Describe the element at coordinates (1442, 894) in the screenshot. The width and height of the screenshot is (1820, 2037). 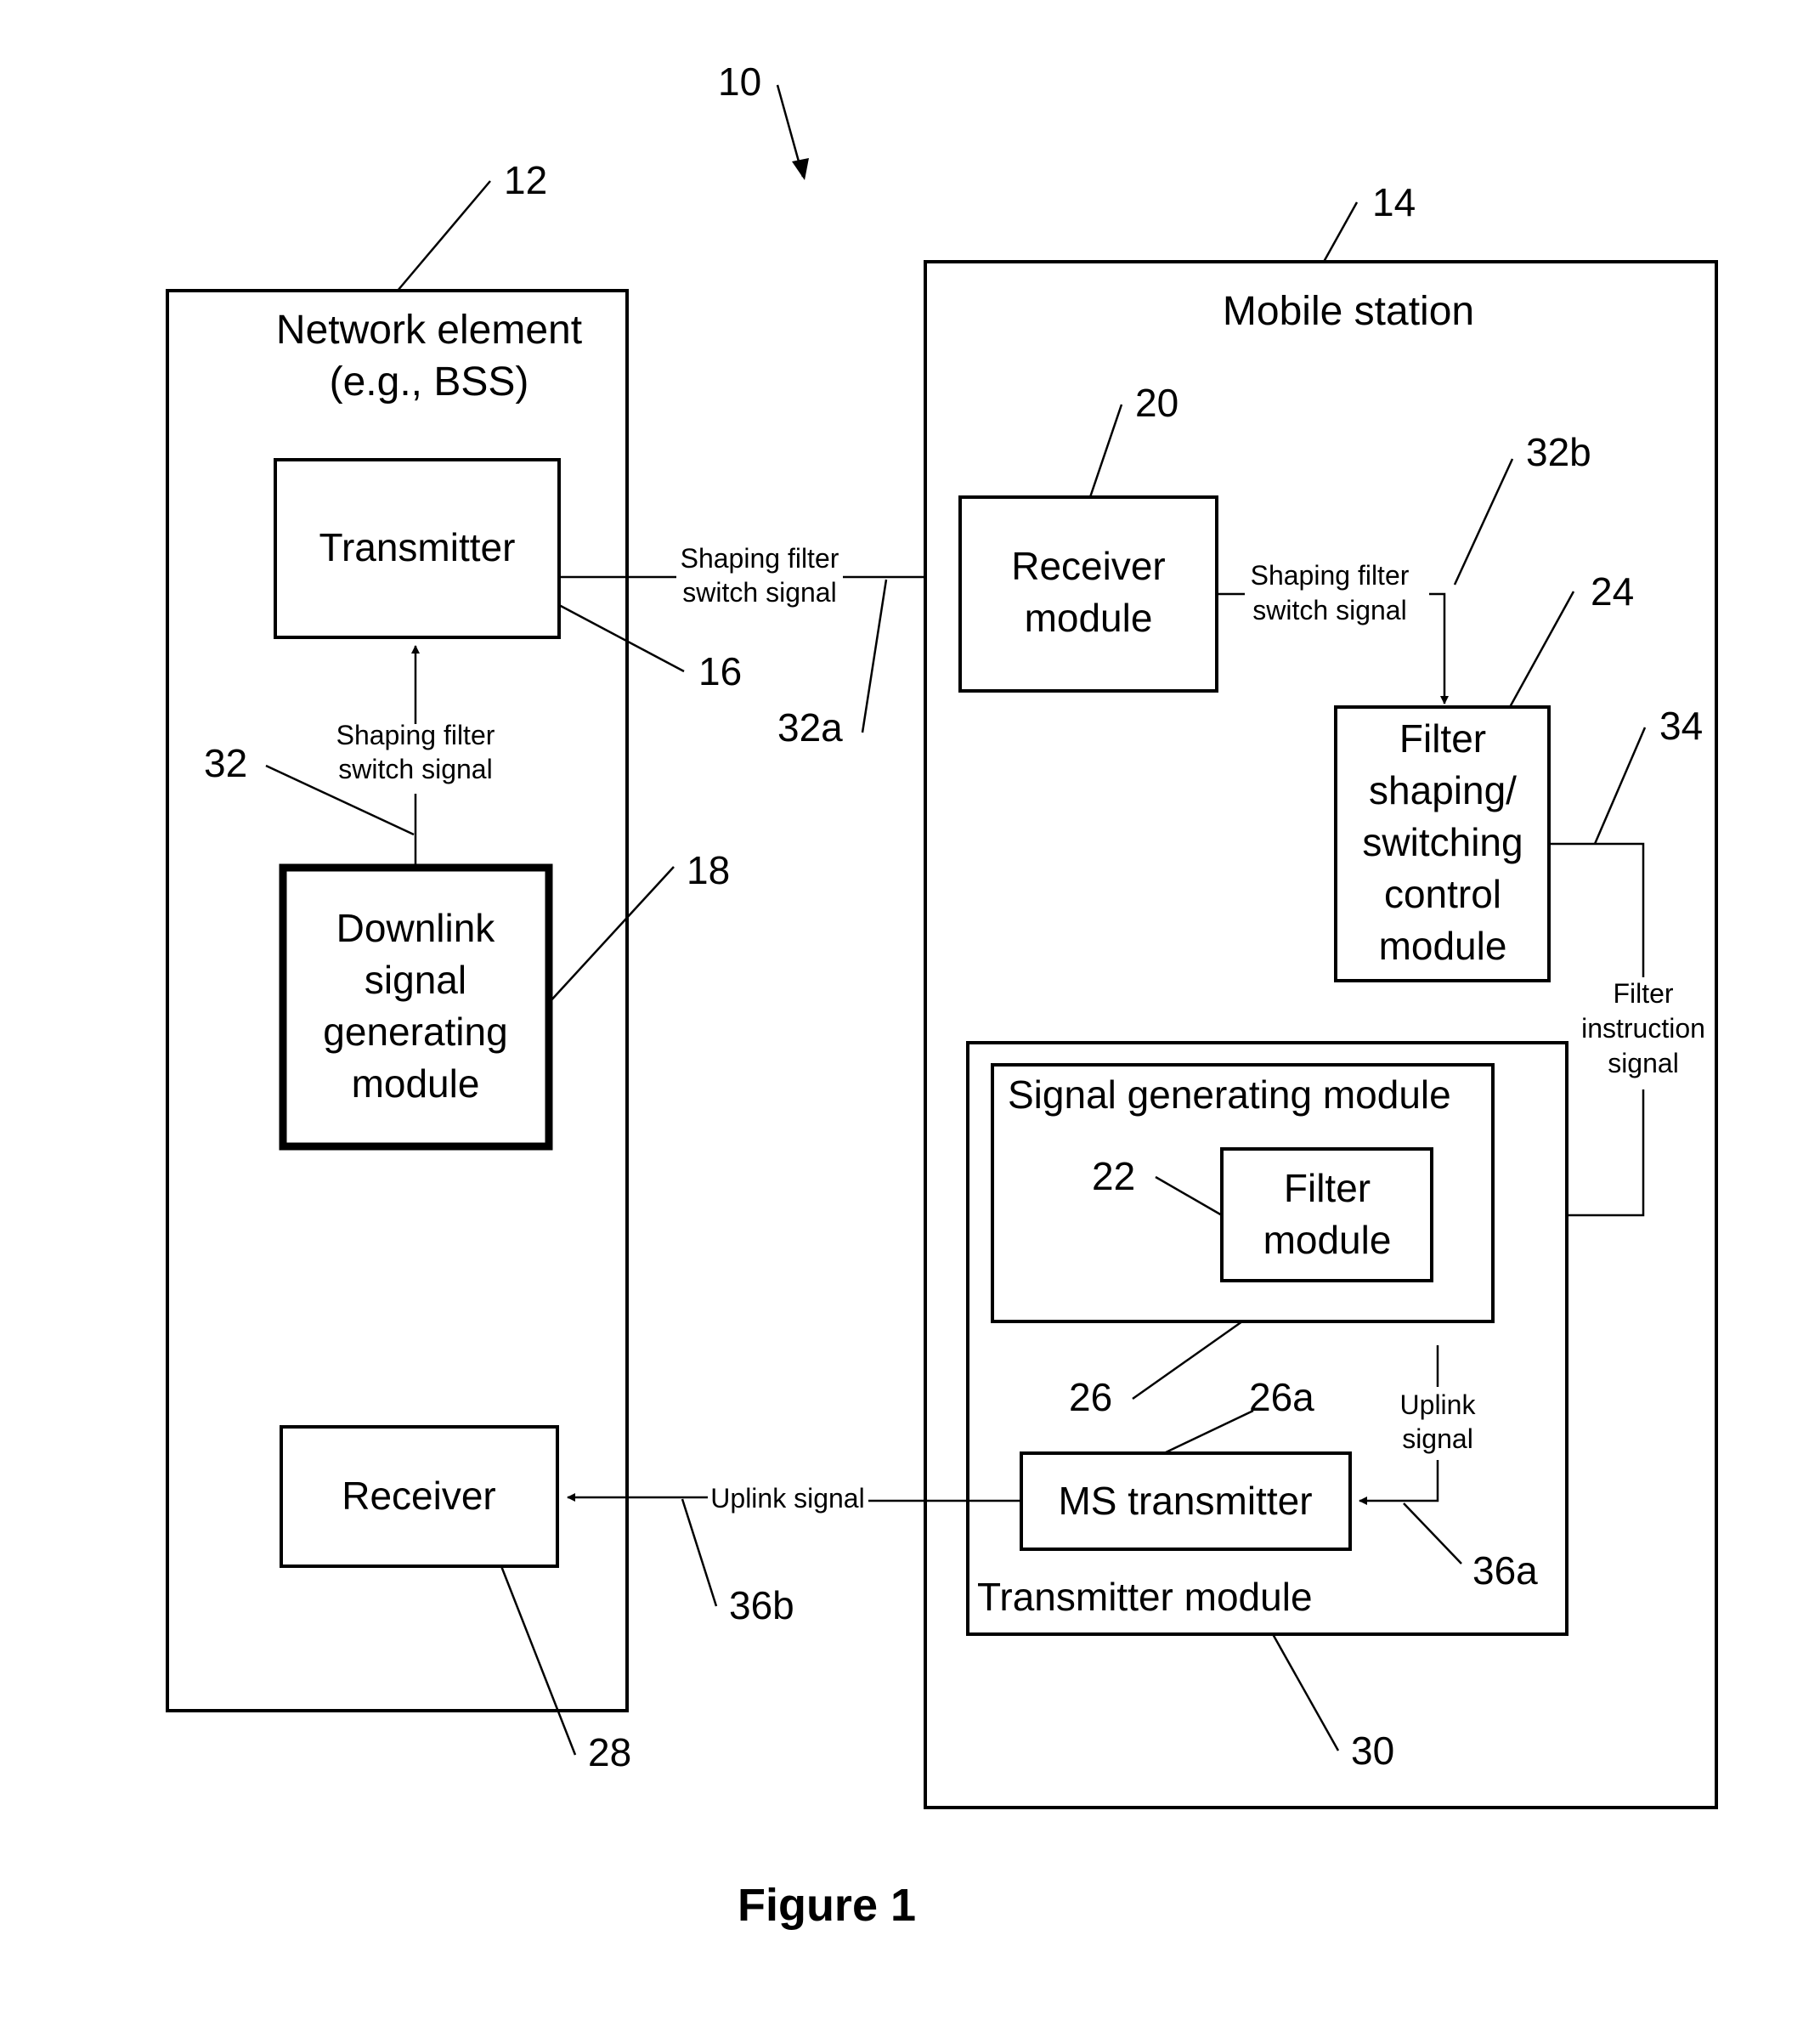
I see `filter-control-line-4: control` at that location.